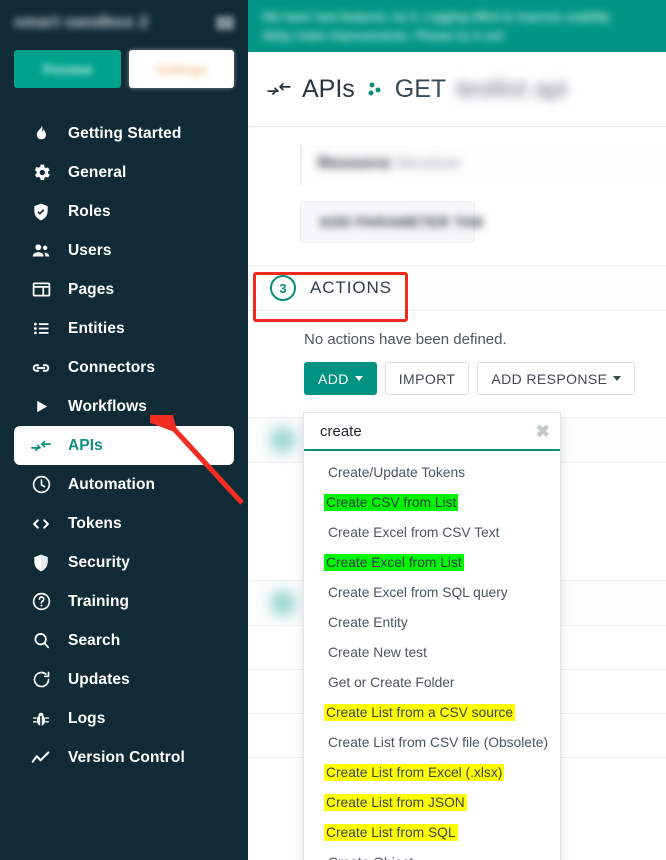 Image resolution: width=666 pixels, height=860 pixels. I want to click on dropdown-item: Create Excel from CSV Text, so click(432, 532).